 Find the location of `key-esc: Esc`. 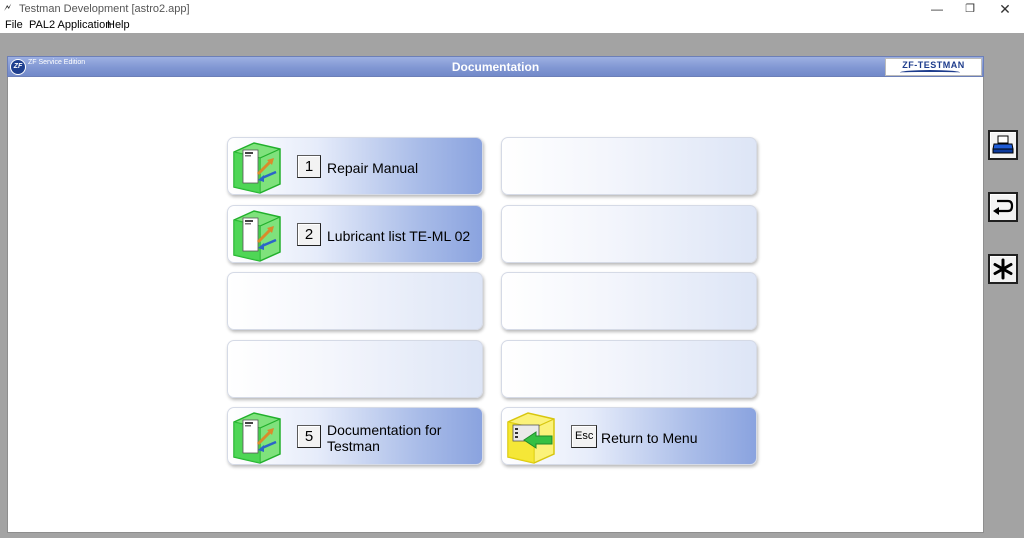

key-esc: Esc is located at coordinates (584, 436).